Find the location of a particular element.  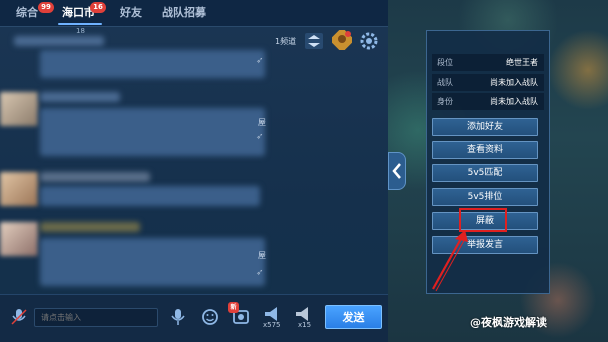

tab-general-badge: 99 is located at coordinates (46, 7).